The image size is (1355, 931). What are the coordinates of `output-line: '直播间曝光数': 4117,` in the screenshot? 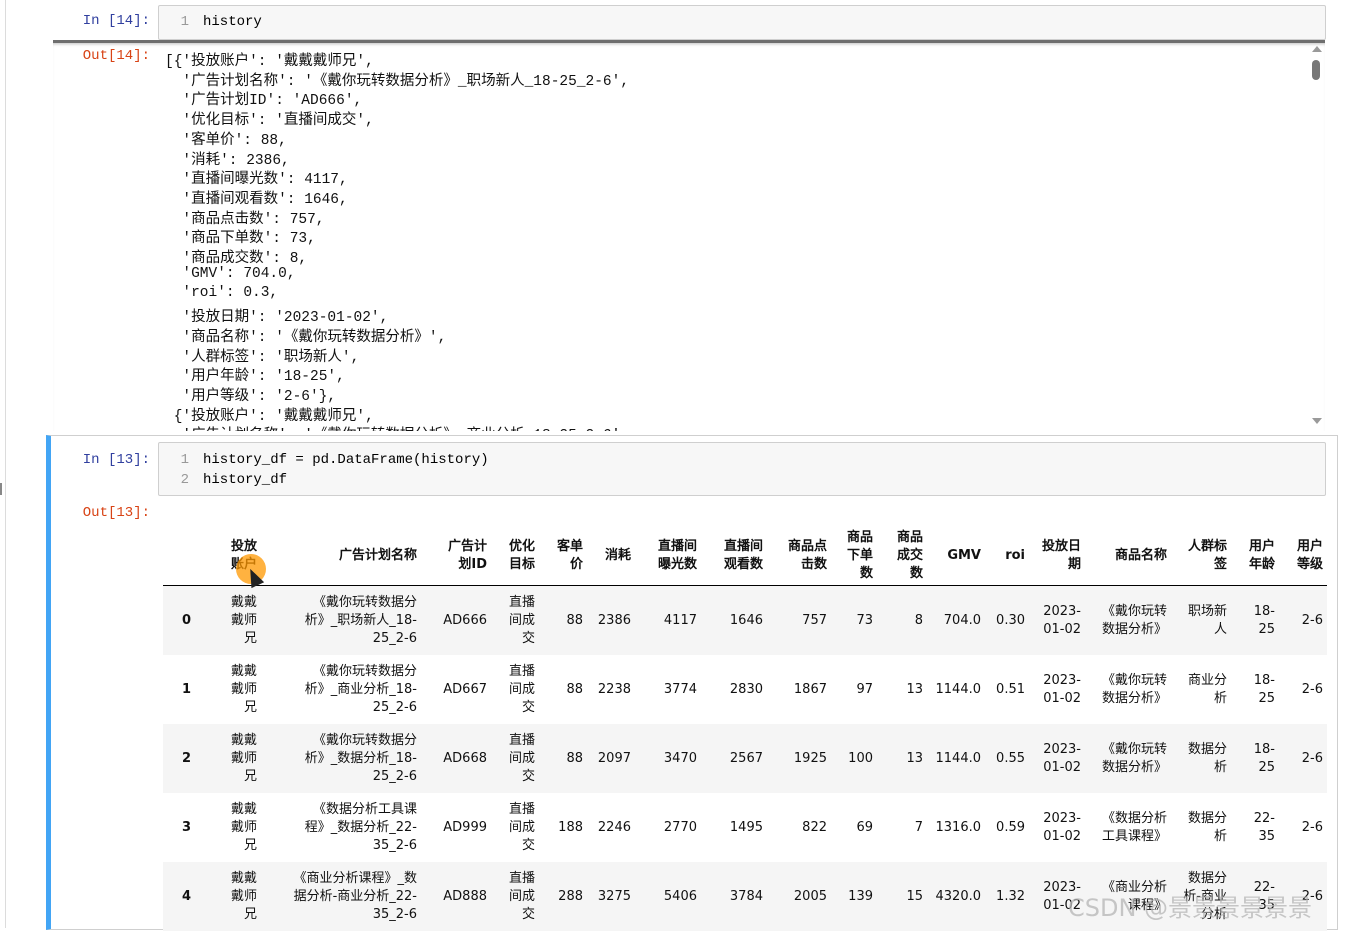 It's located at (256, 180).